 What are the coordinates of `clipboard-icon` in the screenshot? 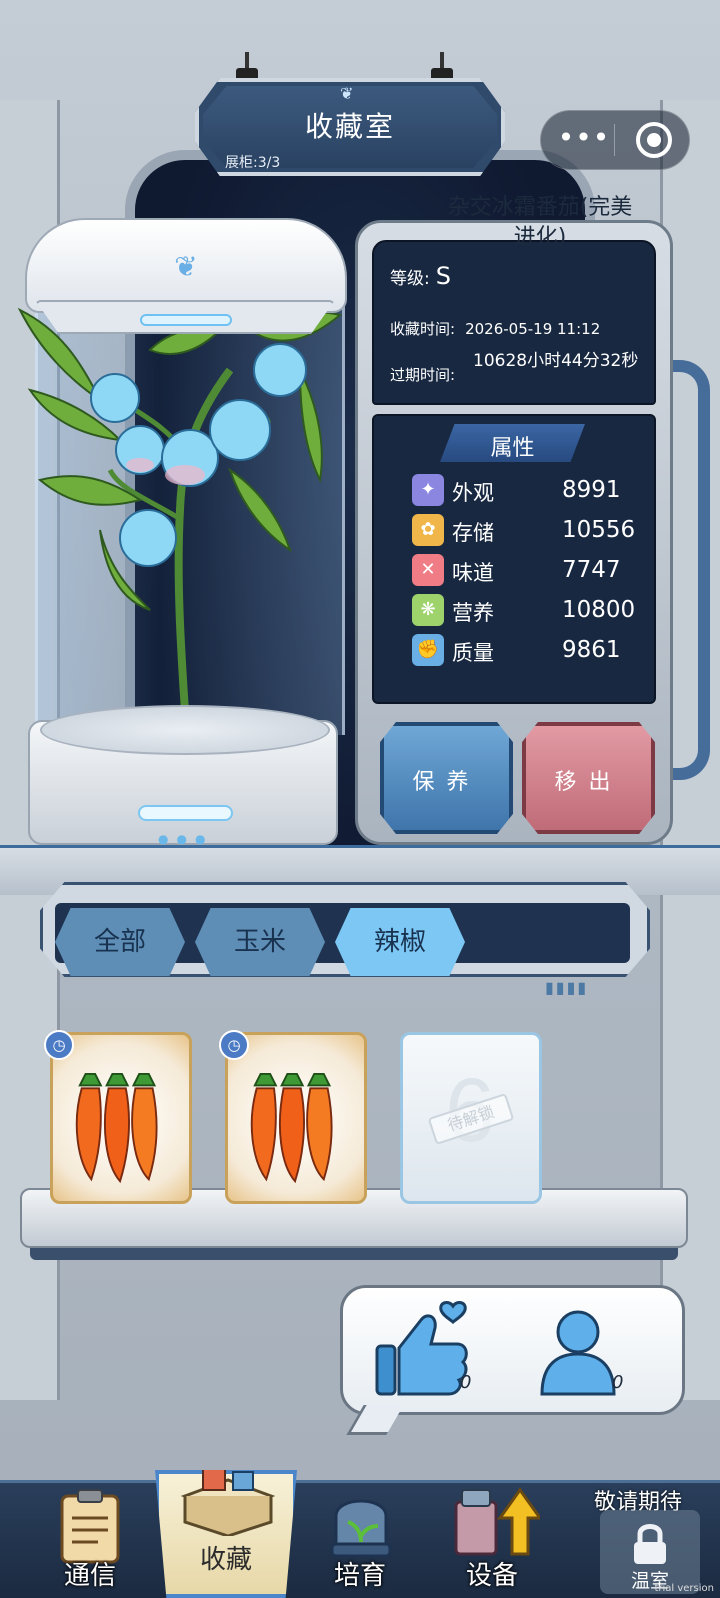 It's located at (90, 1526).